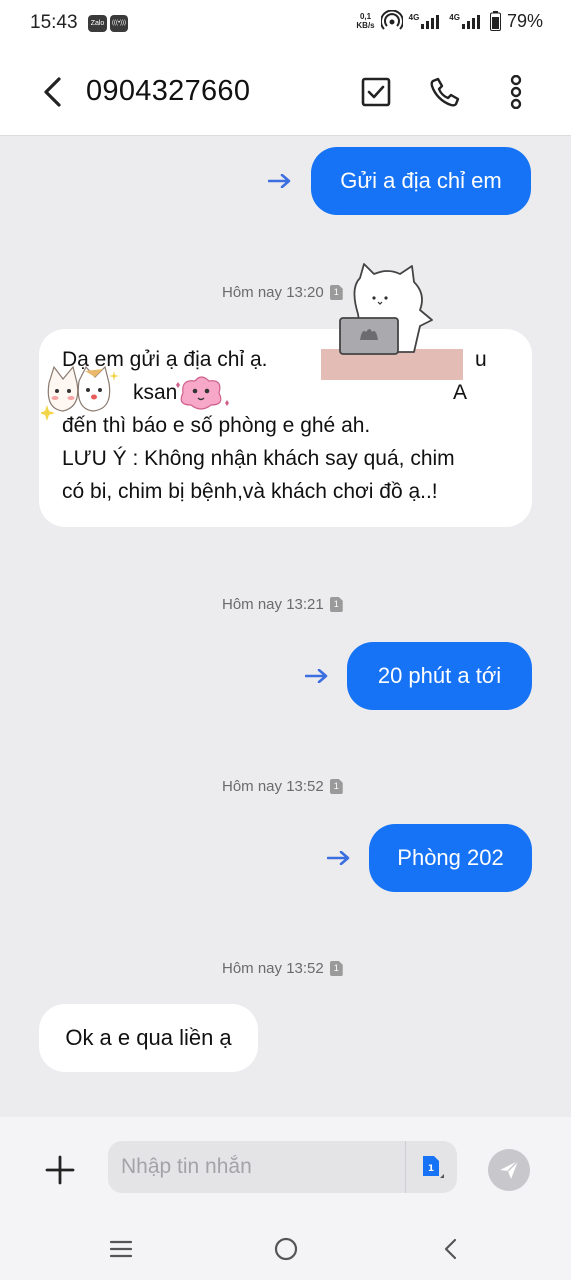 Image resolution: width=571 pixels, height=1280 pixels. I want to click on status-indicators: 0,1 KB/s 4G 4G 79%, so click(449, 21).